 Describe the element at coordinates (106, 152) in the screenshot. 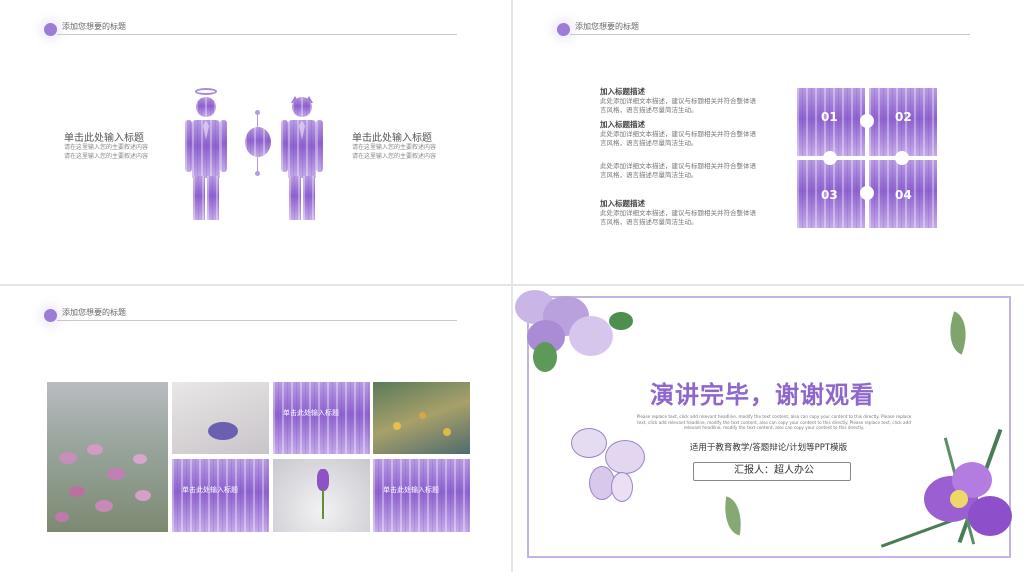

I see `left-description: 请在这里输入您的主要叙述内容 请在这里输入您的主要叙述内容` at that location.